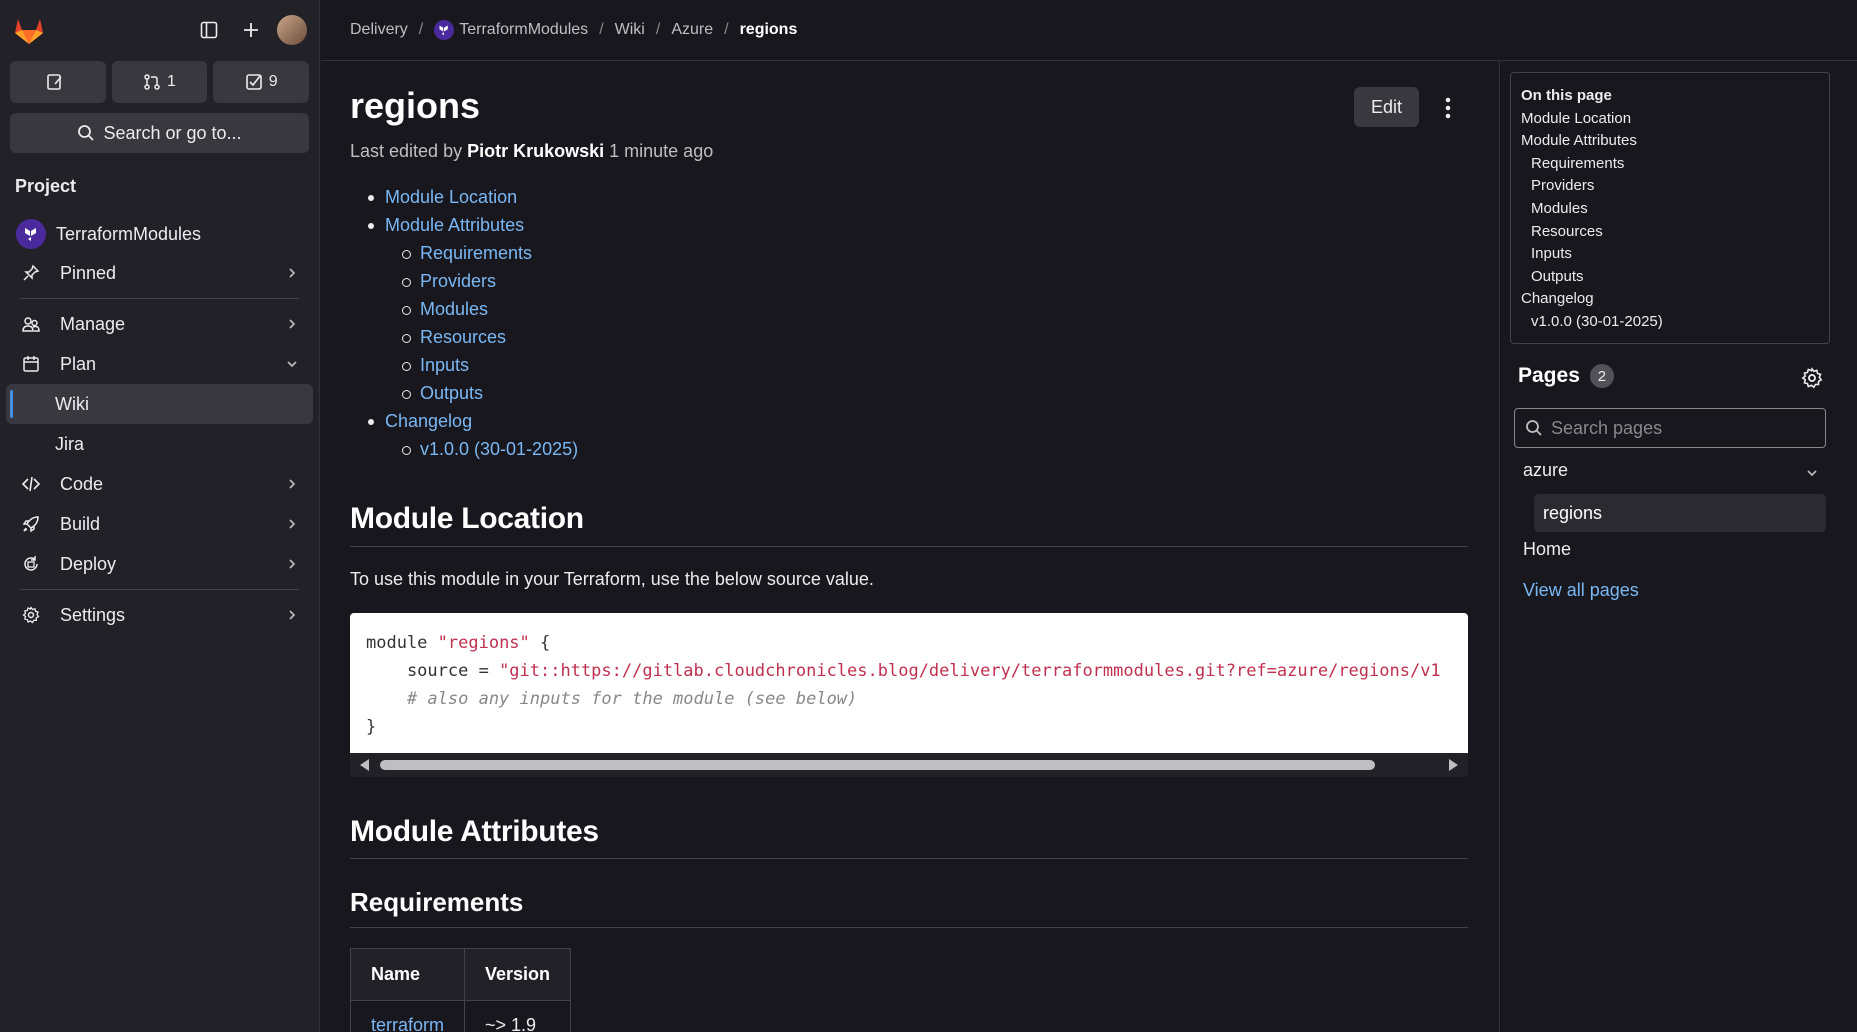 The width and height of the screenshot is (1857, 1032). What do you see at coordinates (1673, 470) in the screenshot?
I see `pages-tree-folder: azure` at bounding box center [1673, 470].